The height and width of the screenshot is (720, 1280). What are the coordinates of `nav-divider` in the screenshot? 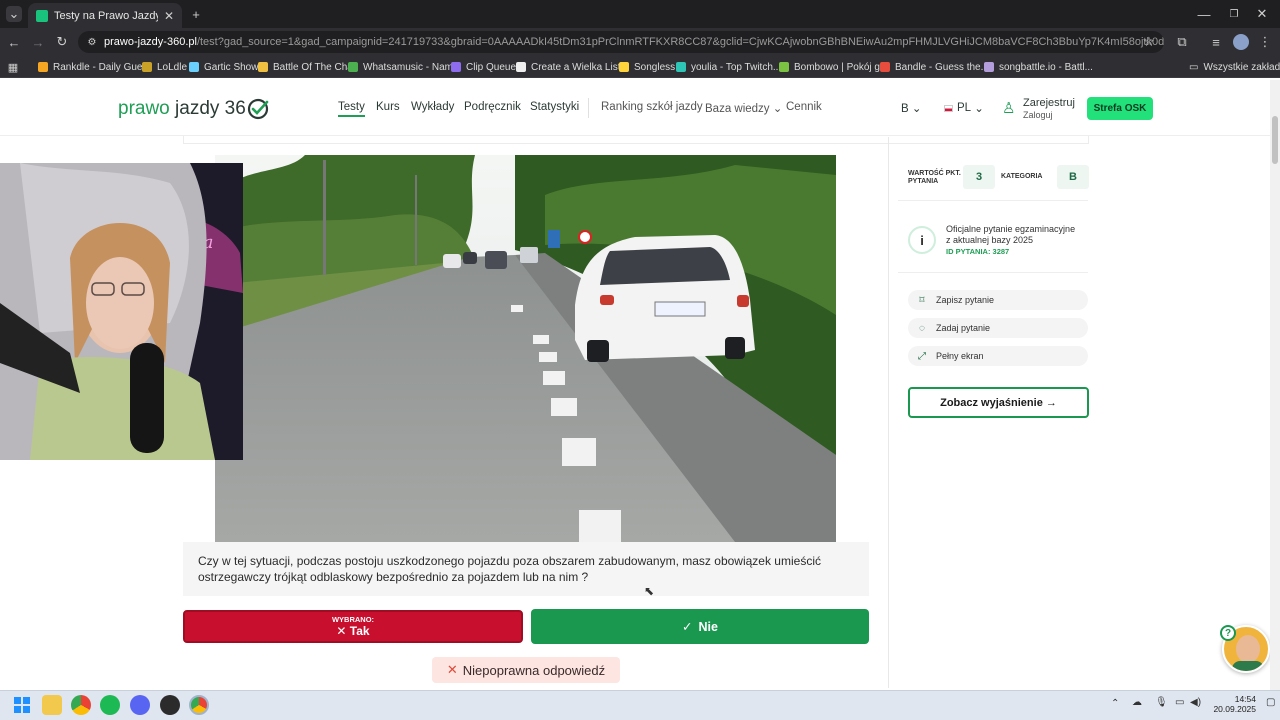 It's located at (588, 108).